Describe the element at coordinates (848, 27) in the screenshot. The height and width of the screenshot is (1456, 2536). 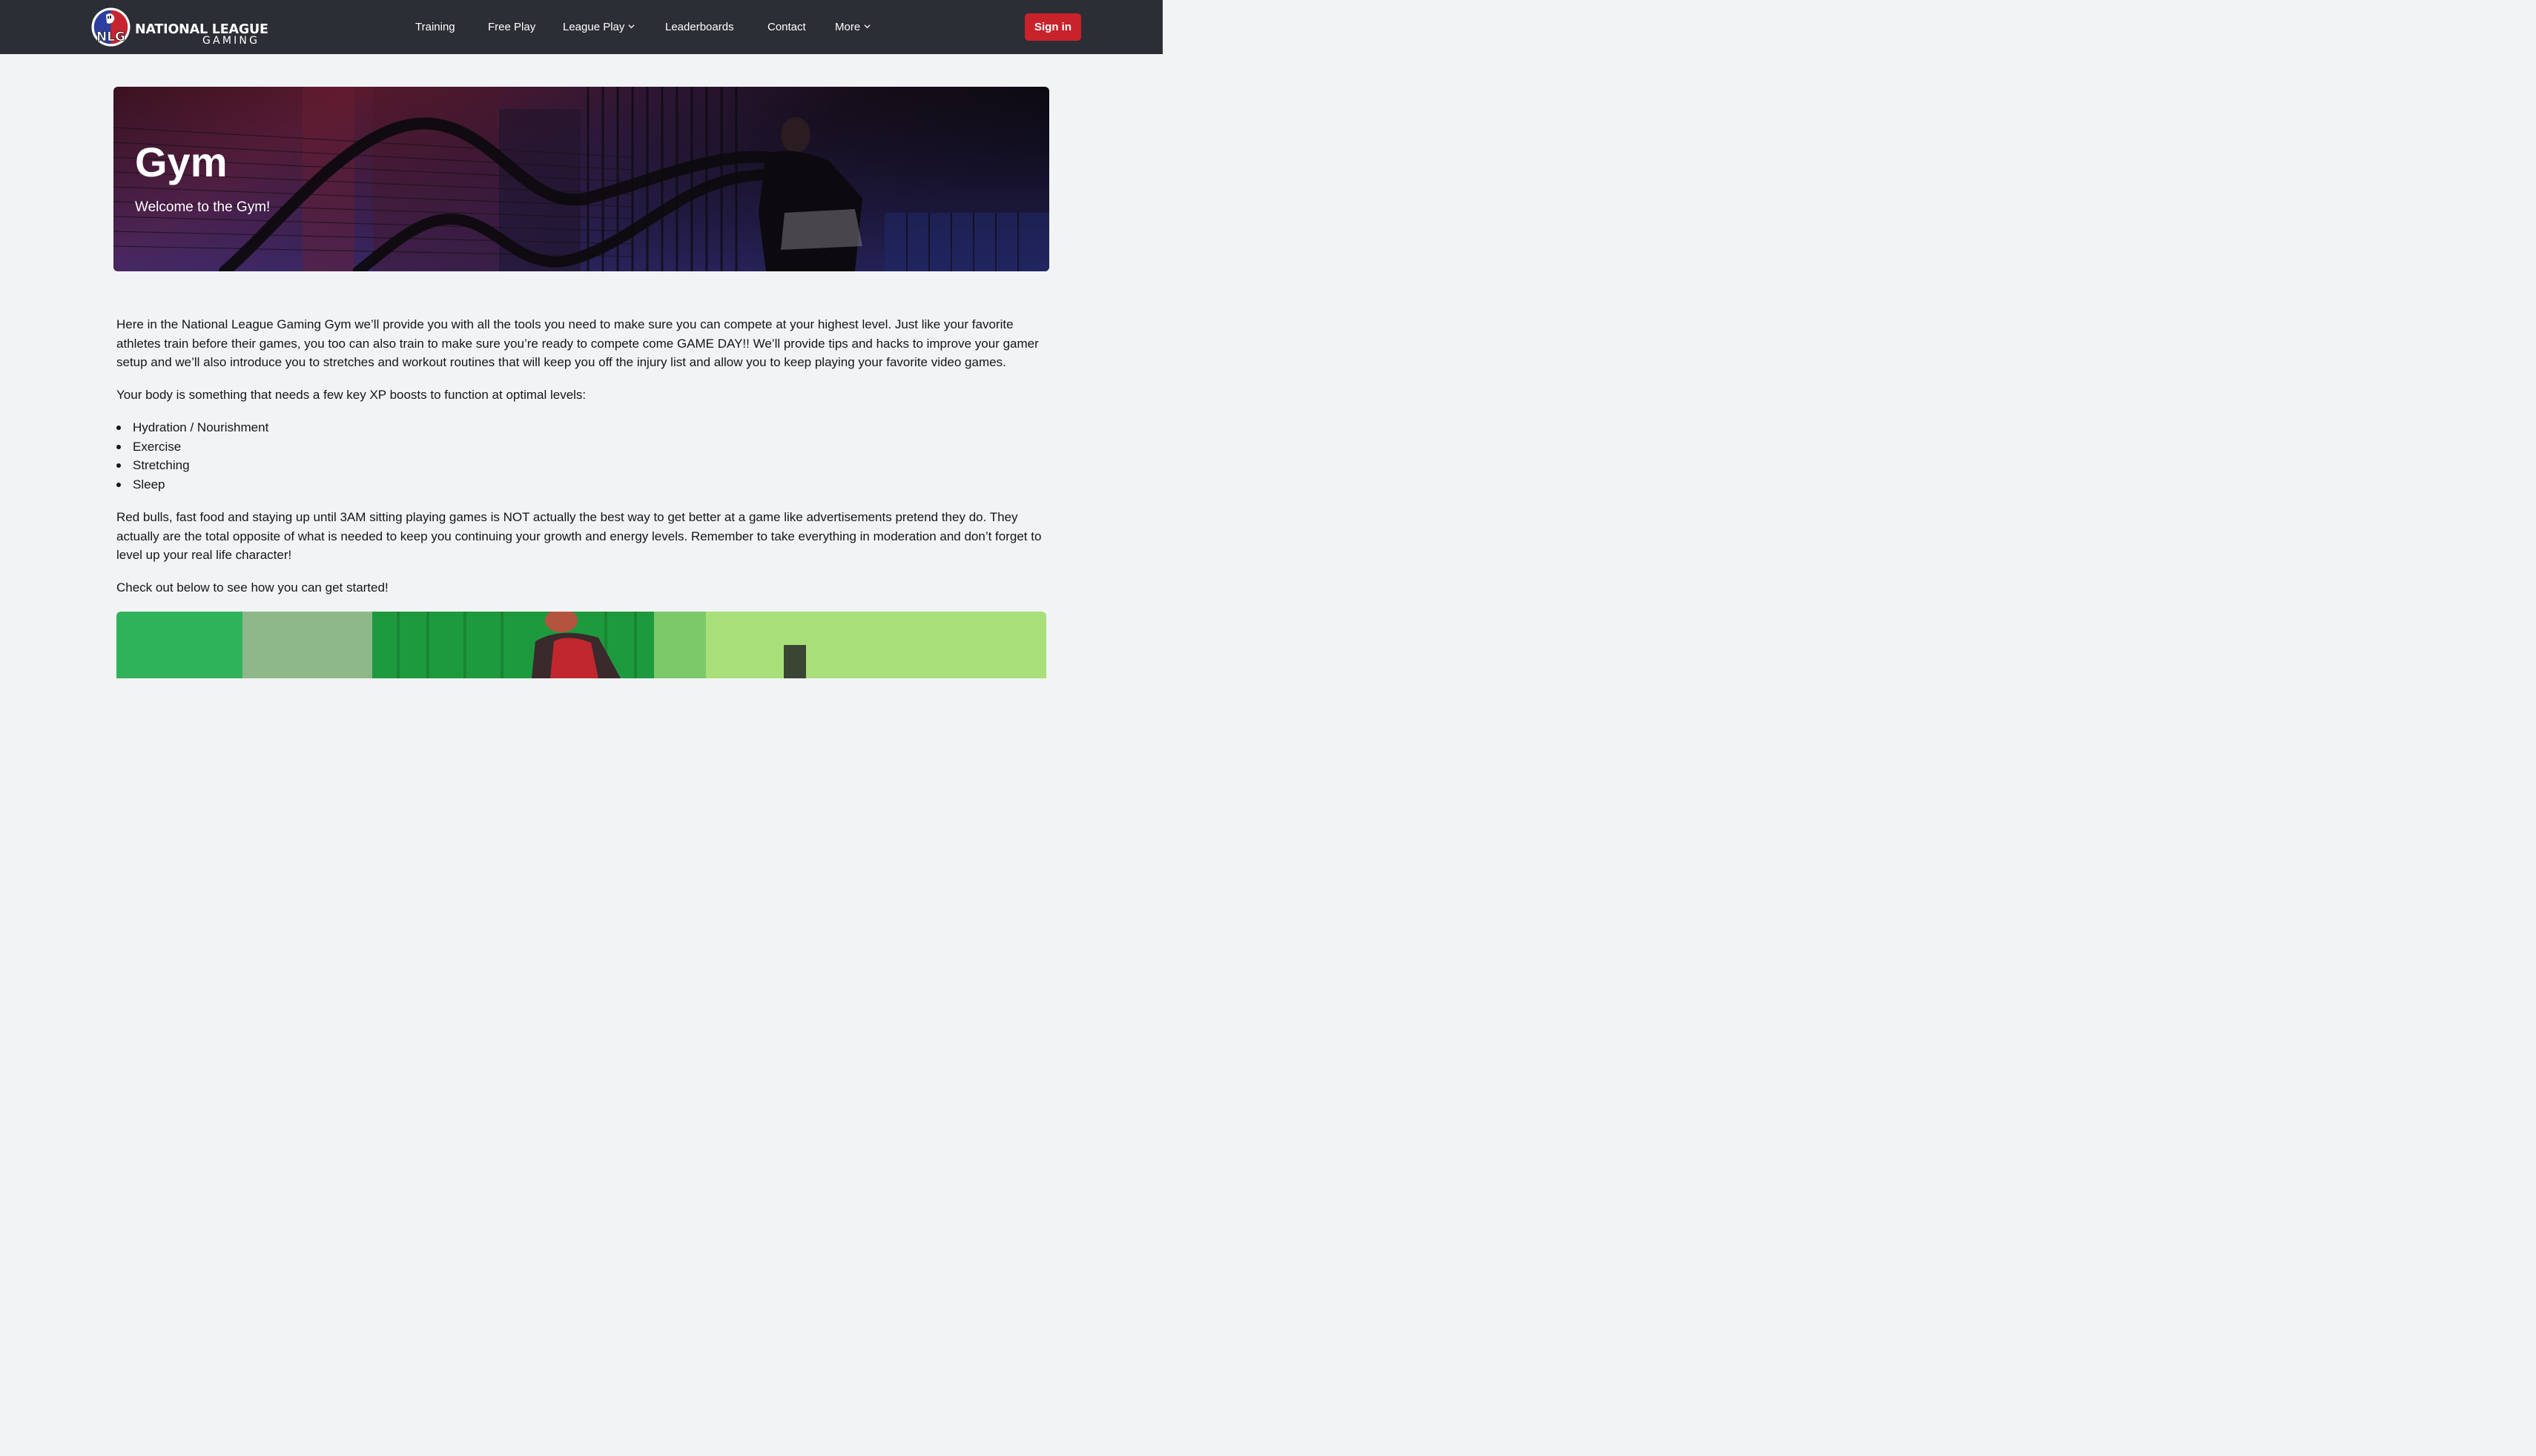
I see `nav-more-label: More` at that location.